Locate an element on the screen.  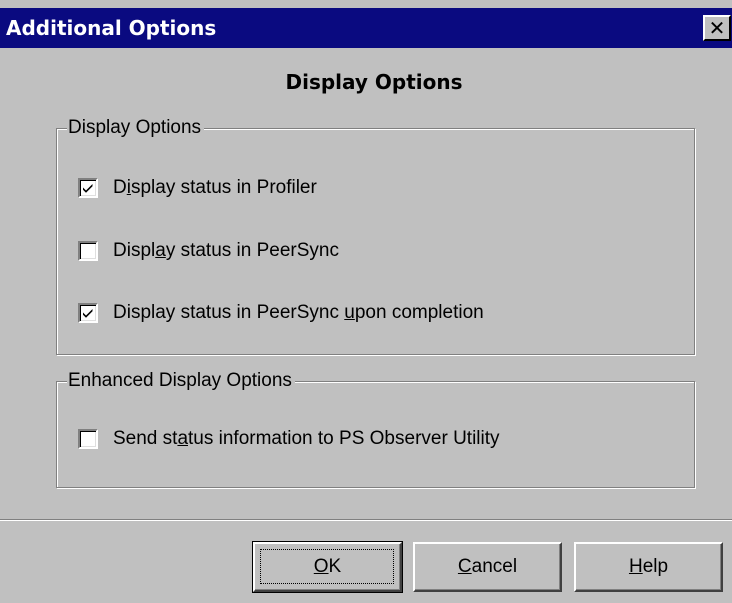
checkbox-profiler is located at coordinates (88, 188).